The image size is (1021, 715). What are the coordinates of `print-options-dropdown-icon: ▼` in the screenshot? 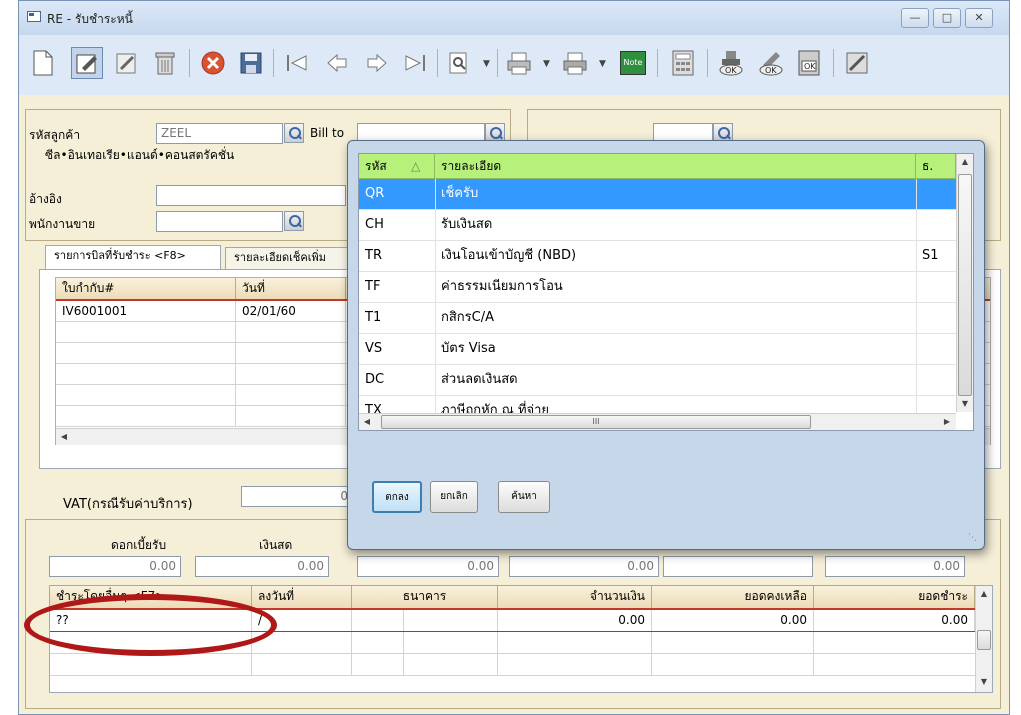 It's located at (602, 64).